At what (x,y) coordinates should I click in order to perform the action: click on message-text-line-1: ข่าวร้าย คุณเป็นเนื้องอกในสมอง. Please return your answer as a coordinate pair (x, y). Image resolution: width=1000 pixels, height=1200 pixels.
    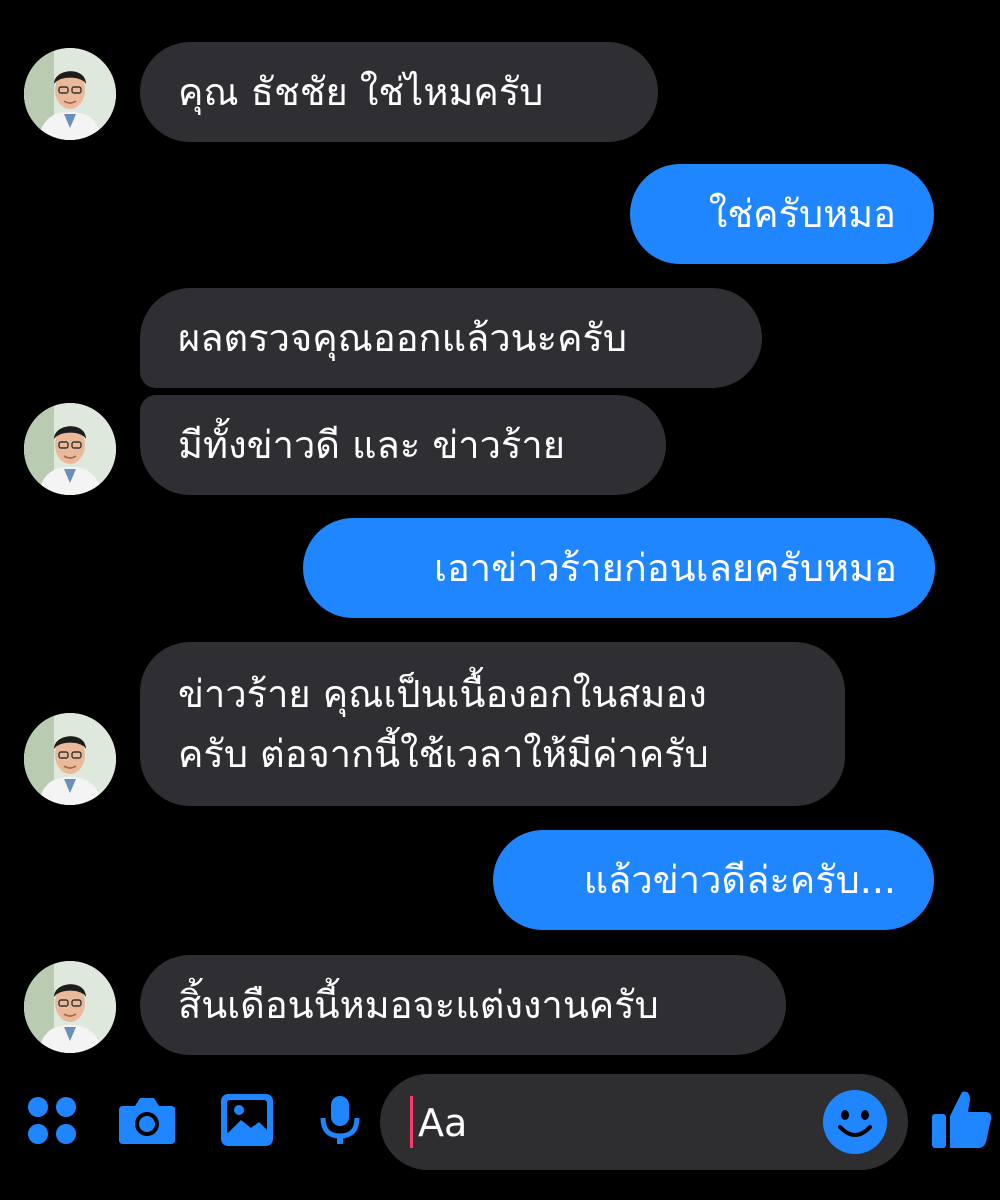
    Looking at the image, I should click on (442, 694).